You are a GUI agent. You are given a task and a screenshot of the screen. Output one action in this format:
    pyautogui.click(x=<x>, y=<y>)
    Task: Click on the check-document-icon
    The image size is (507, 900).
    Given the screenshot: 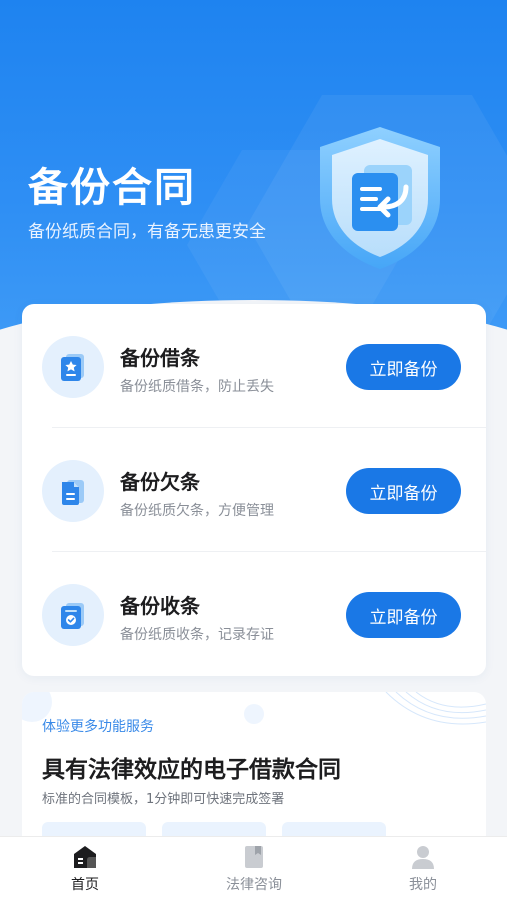 What is the action you would take?
    pyautogui.click(x=73, y=615)
    